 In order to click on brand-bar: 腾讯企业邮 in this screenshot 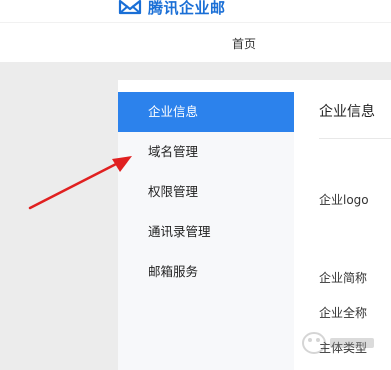, I will do `click(195, 11)`.